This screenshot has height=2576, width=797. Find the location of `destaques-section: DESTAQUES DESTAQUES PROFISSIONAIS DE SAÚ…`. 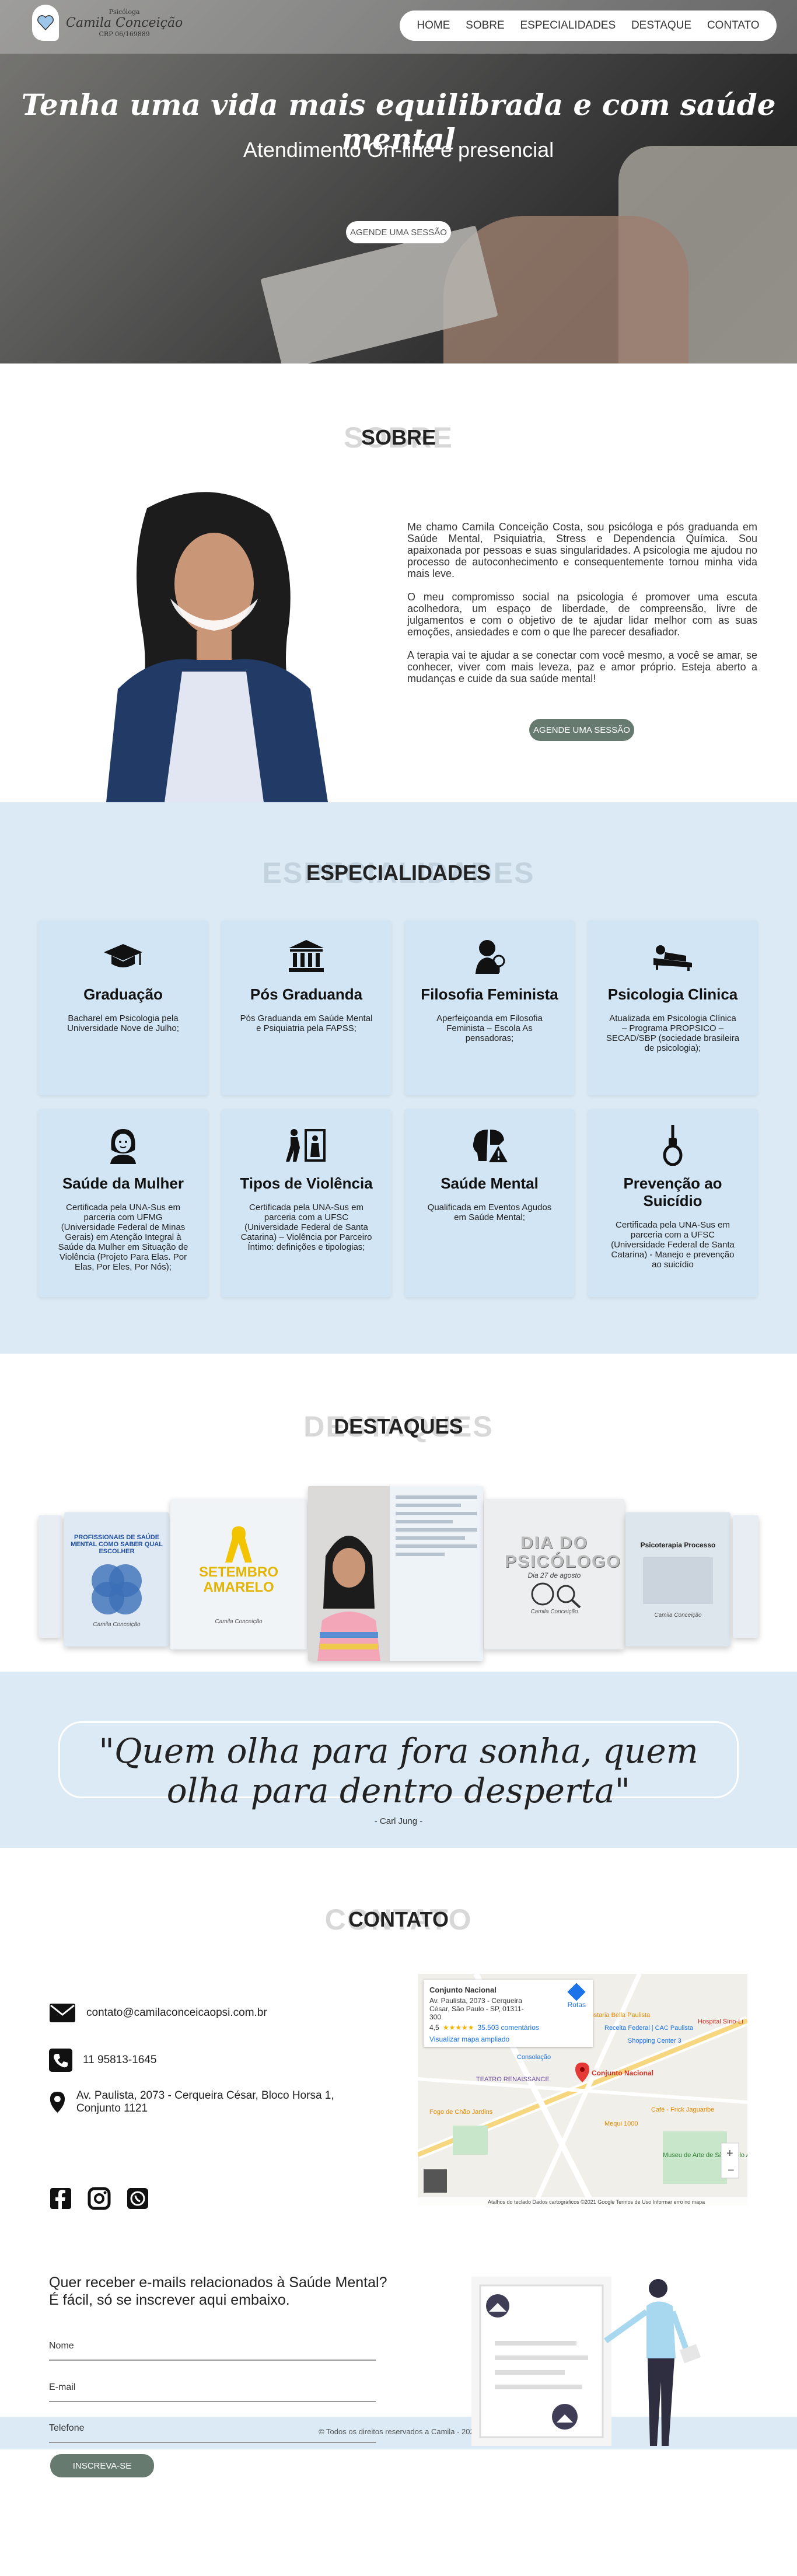

destaques-section: DESTAQUES DESTAQUES PROFISSIONAIS DE SAÚ… is located at coordinates (398, 1513).